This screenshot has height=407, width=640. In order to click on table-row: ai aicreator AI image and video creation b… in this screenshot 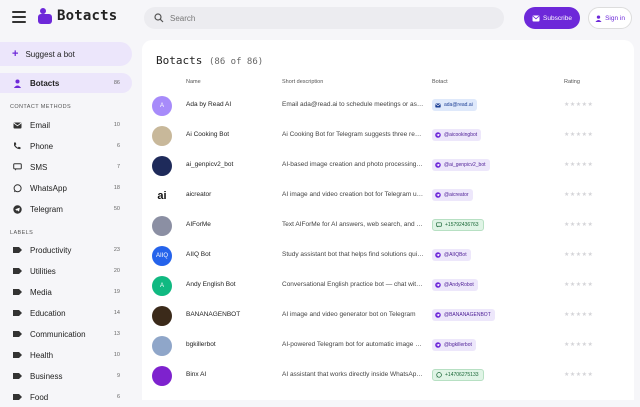, I will do `click(388, 195)`.